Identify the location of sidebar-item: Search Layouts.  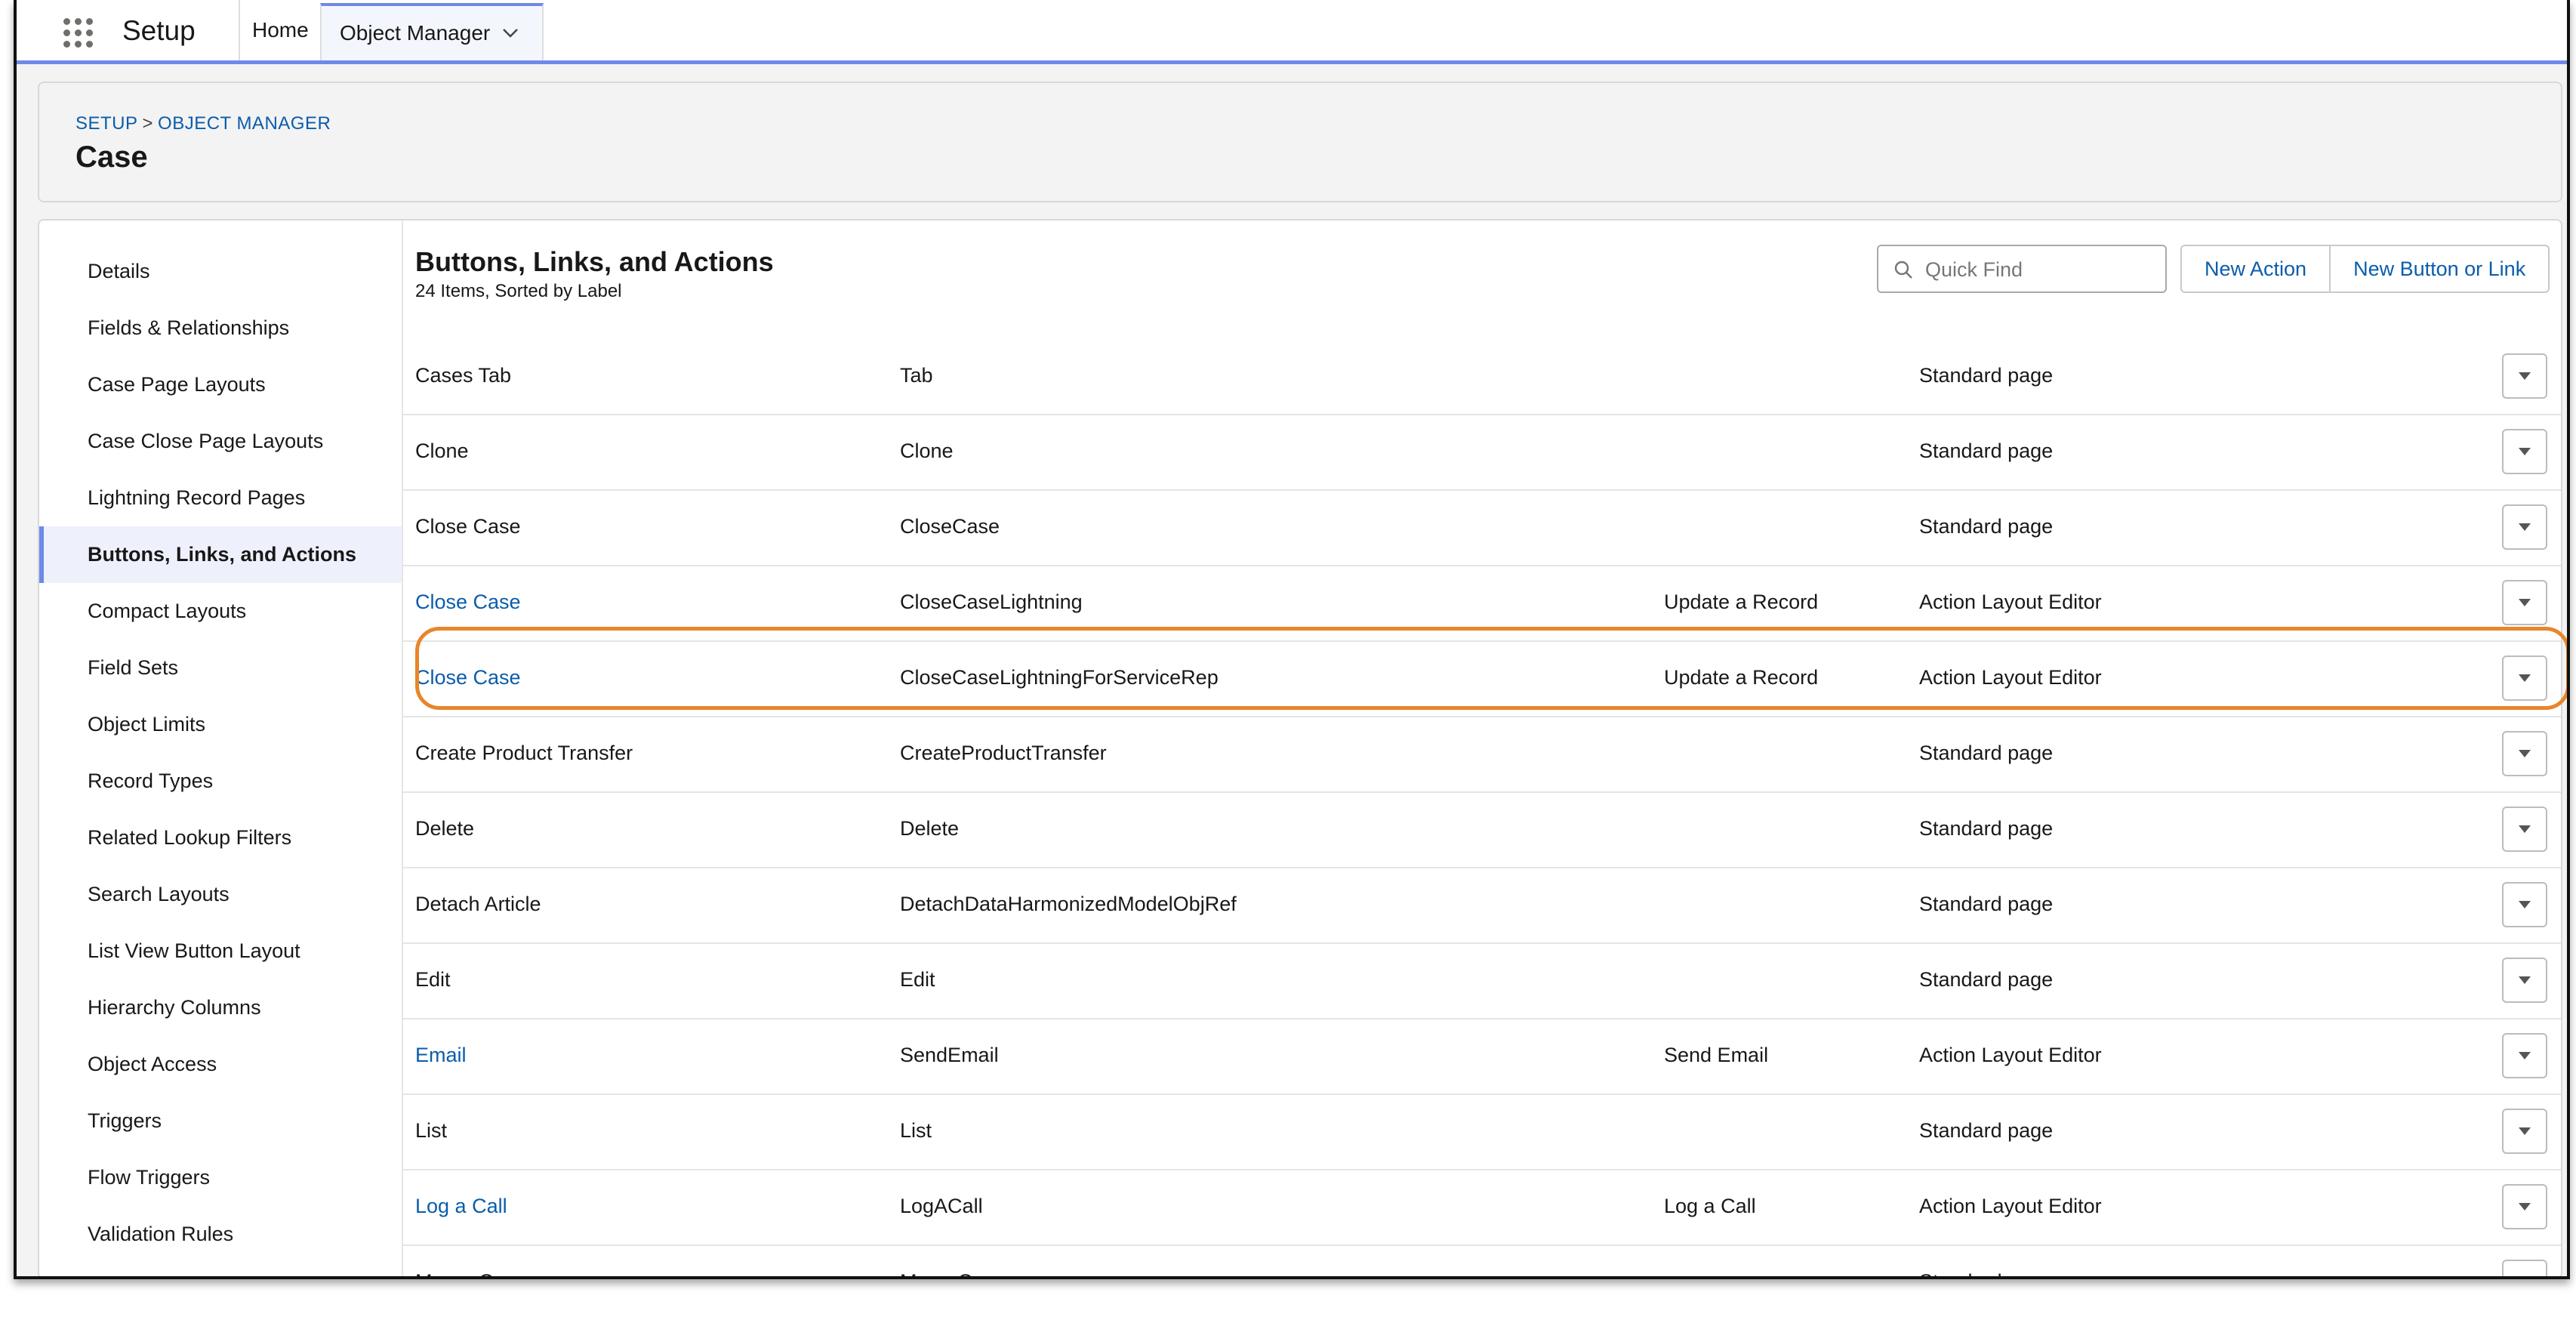
(220, 894).